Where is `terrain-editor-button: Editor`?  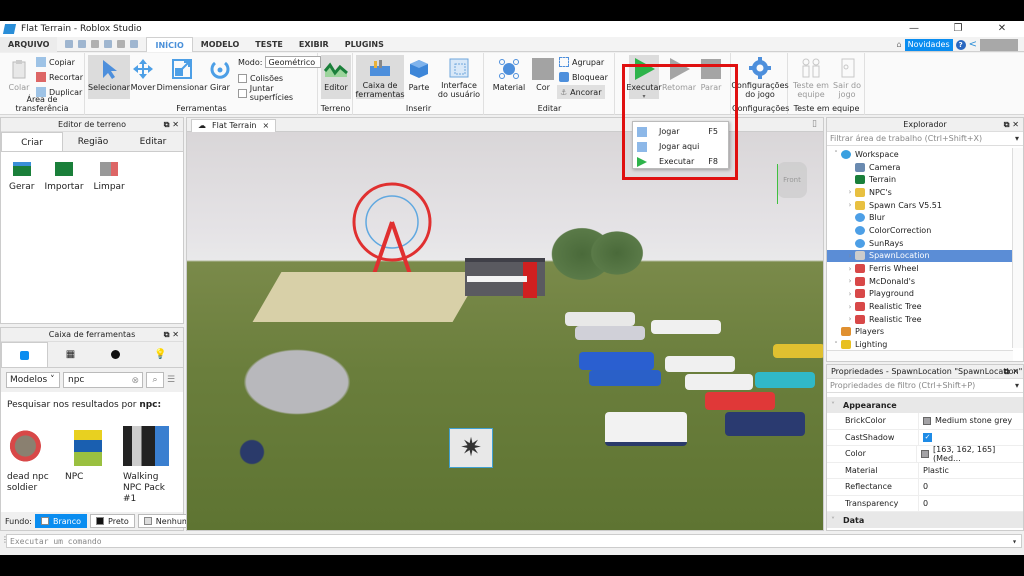 terrain-editor-button: Editor is located at coordinates (336, 77).